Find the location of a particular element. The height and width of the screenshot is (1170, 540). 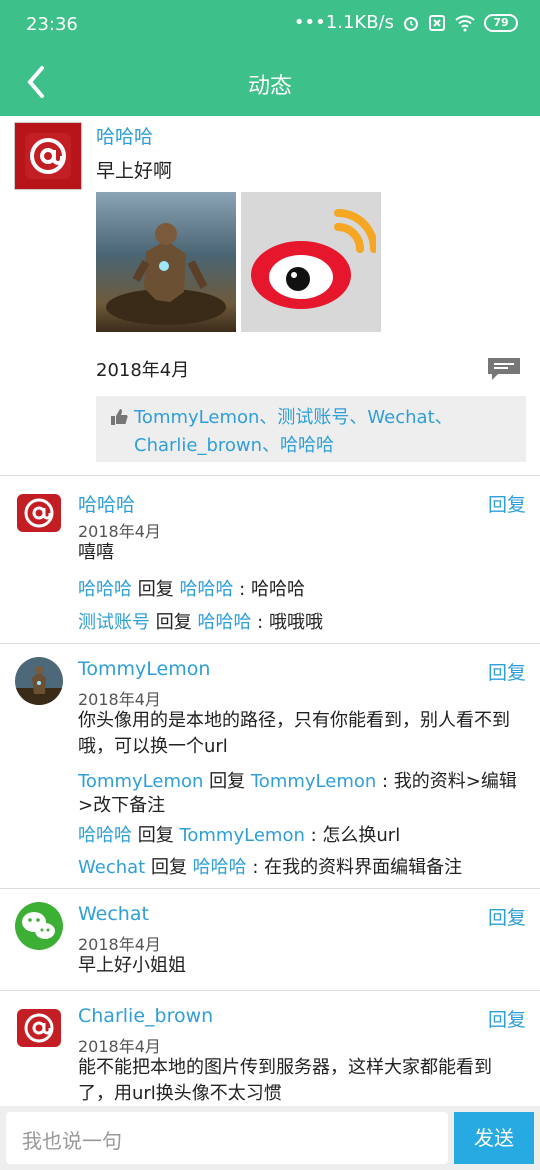

comment-item: Wechat 回复 2018年4月 早上好小姐姐 is located at coordinates (270, 940).